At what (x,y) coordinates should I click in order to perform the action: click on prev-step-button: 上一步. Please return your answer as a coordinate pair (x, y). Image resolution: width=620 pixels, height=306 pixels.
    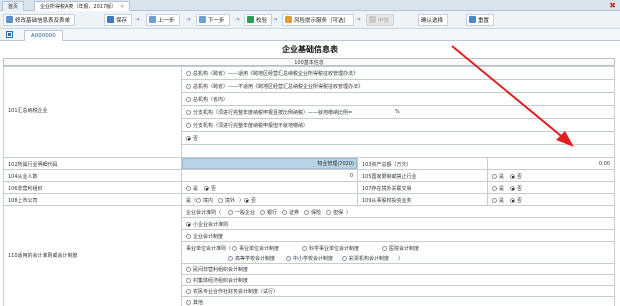
    Looking at the image, I should click on (163, 20).